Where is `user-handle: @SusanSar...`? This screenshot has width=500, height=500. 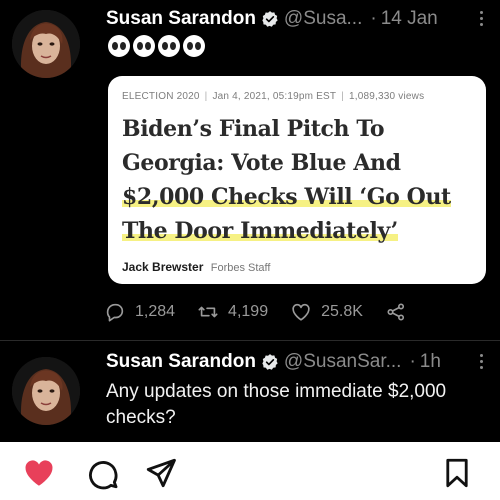 user-handle: @SusanSar... is located at coordinates (343, 362).